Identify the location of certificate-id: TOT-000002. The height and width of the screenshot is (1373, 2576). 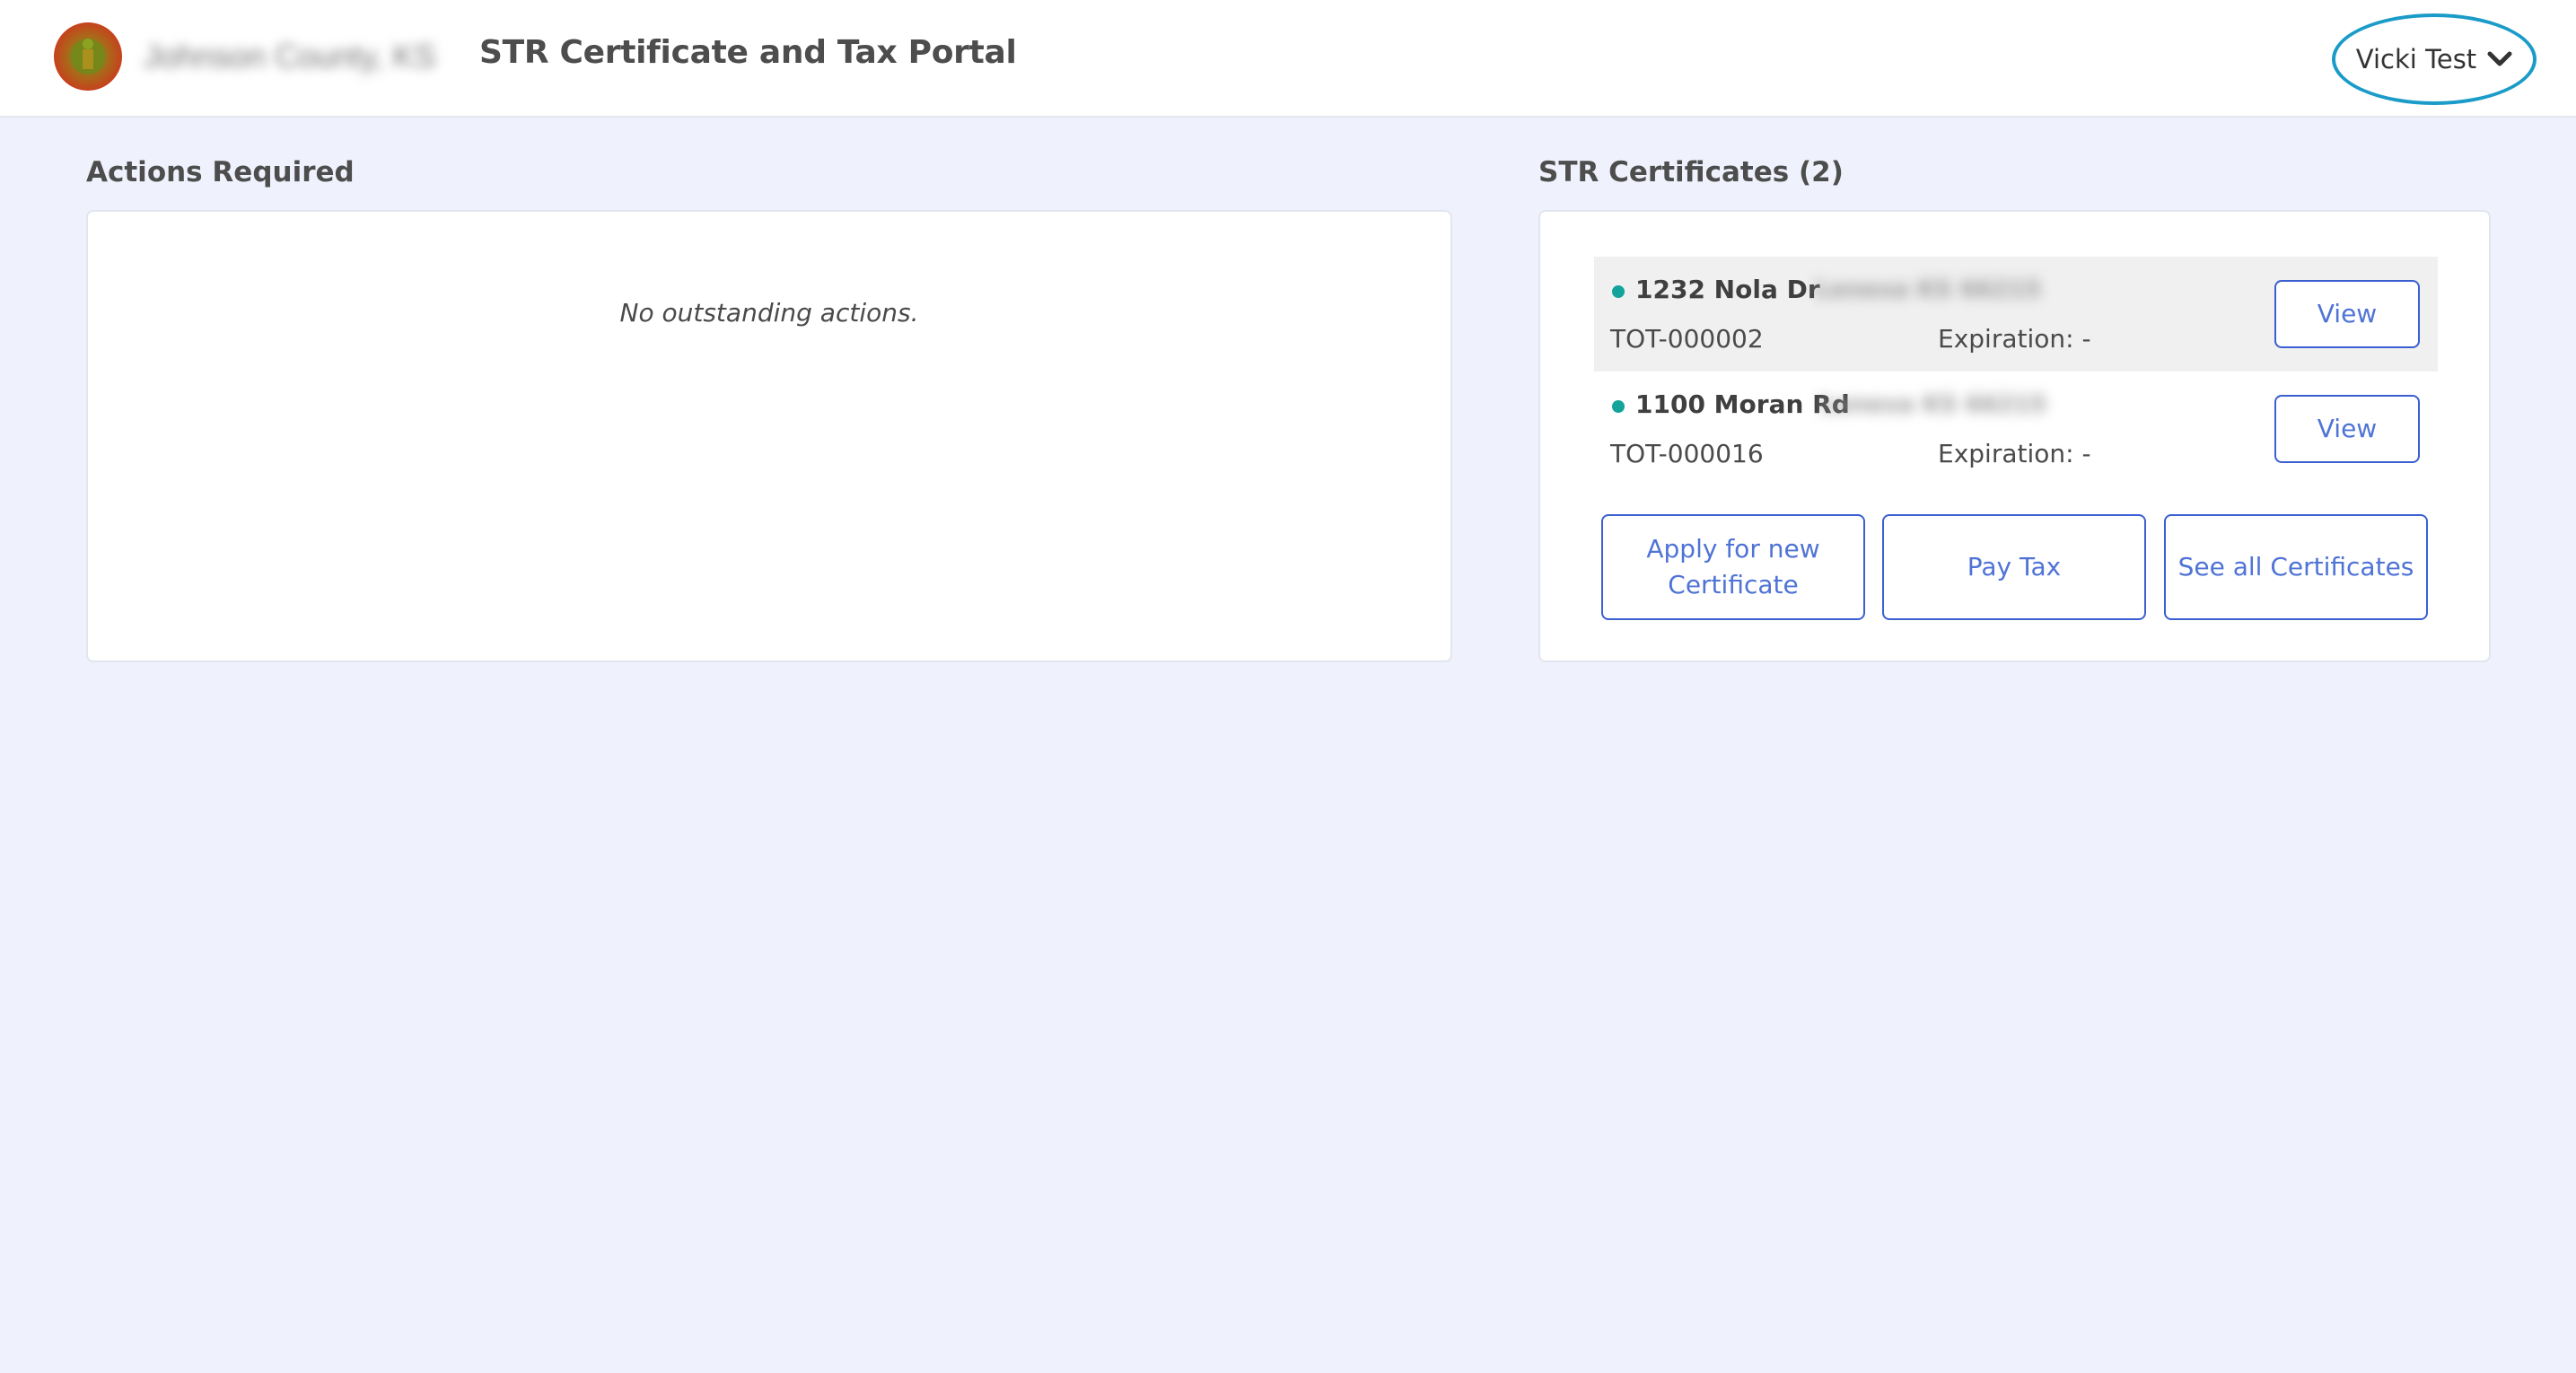
(1687, 339).